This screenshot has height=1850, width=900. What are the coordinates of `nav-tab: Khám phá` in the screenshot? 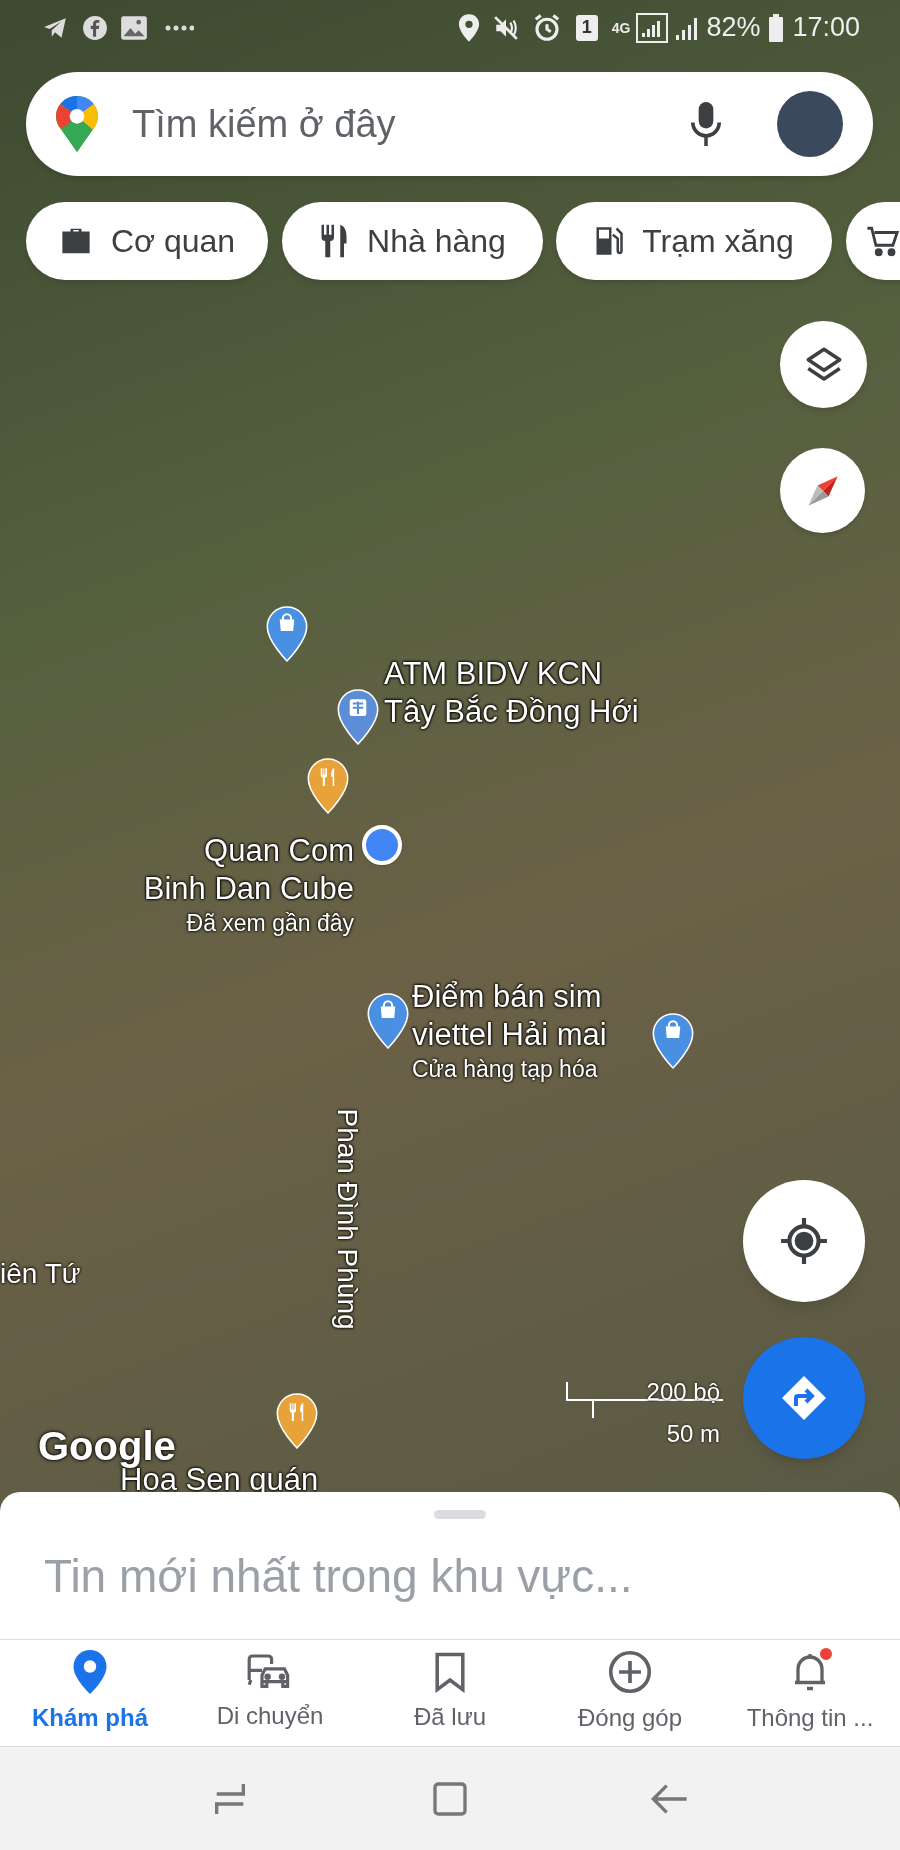 It's located at (90, 1693).